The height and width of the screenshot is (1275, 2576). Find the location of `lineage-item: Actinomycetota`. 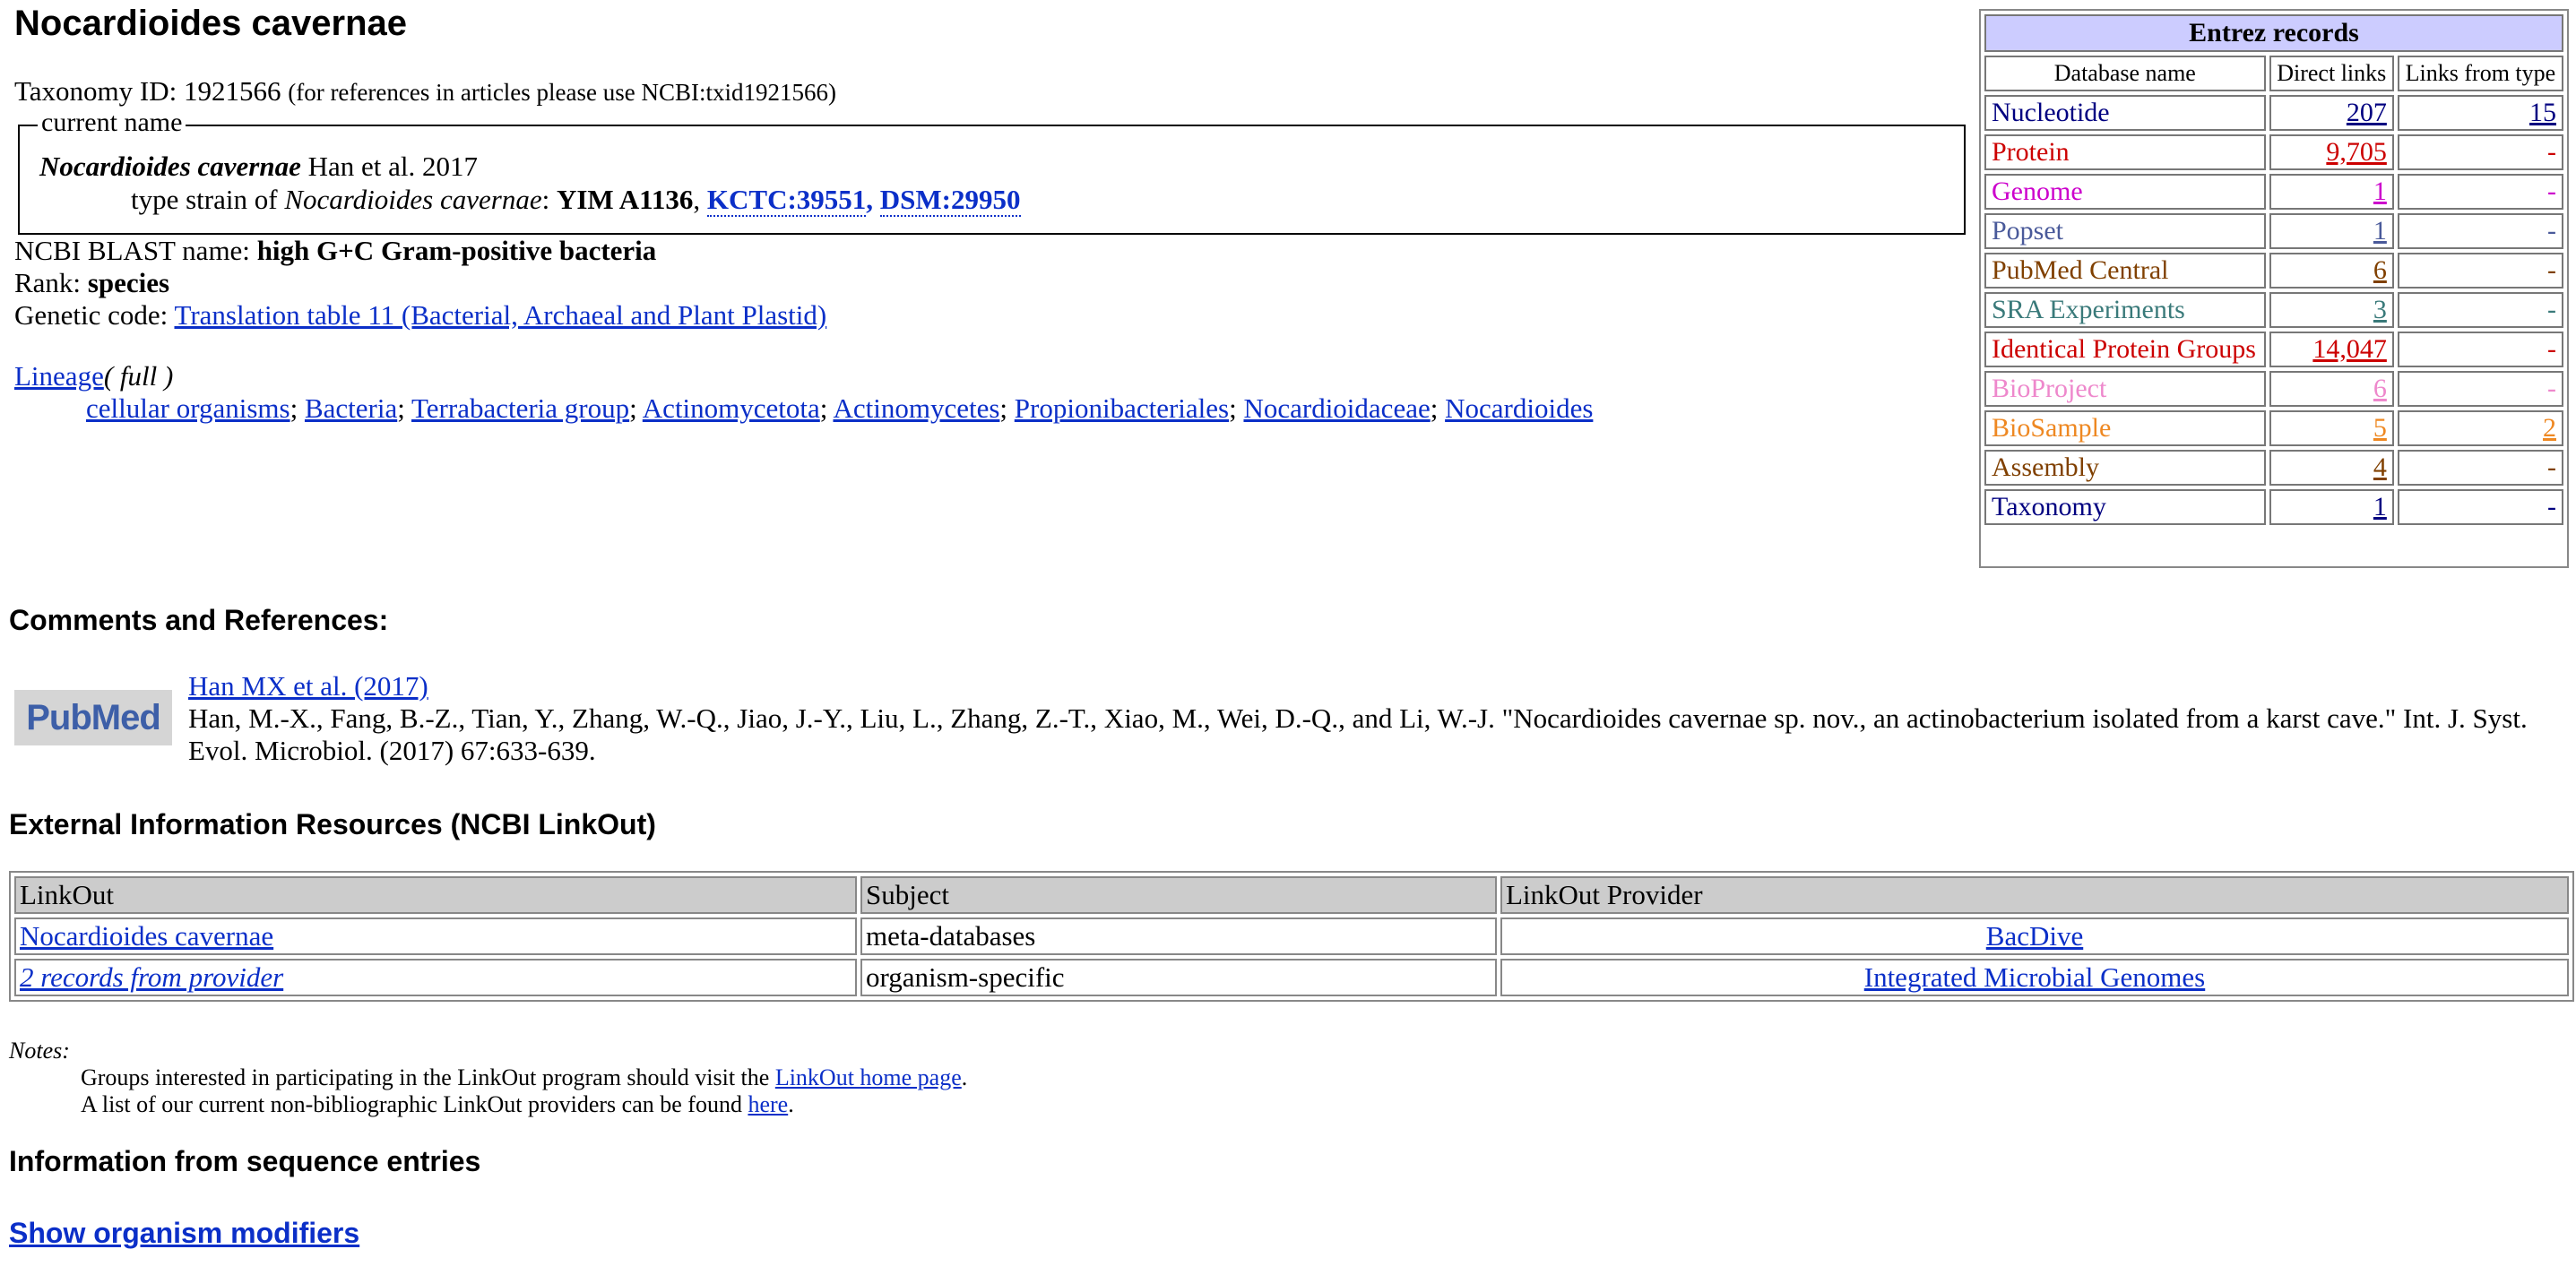

lineage-item: Actinomycetota is located at coordinates (731, 408).